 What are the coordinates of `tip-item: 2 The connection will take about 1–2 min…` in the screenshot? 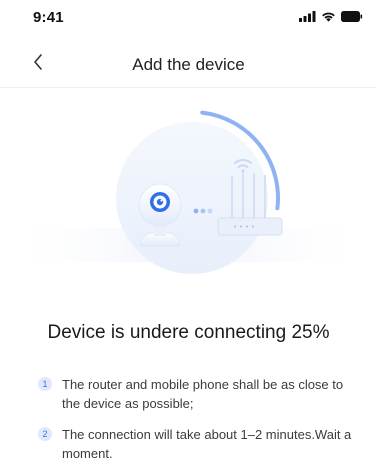 It's located at (198, 444).